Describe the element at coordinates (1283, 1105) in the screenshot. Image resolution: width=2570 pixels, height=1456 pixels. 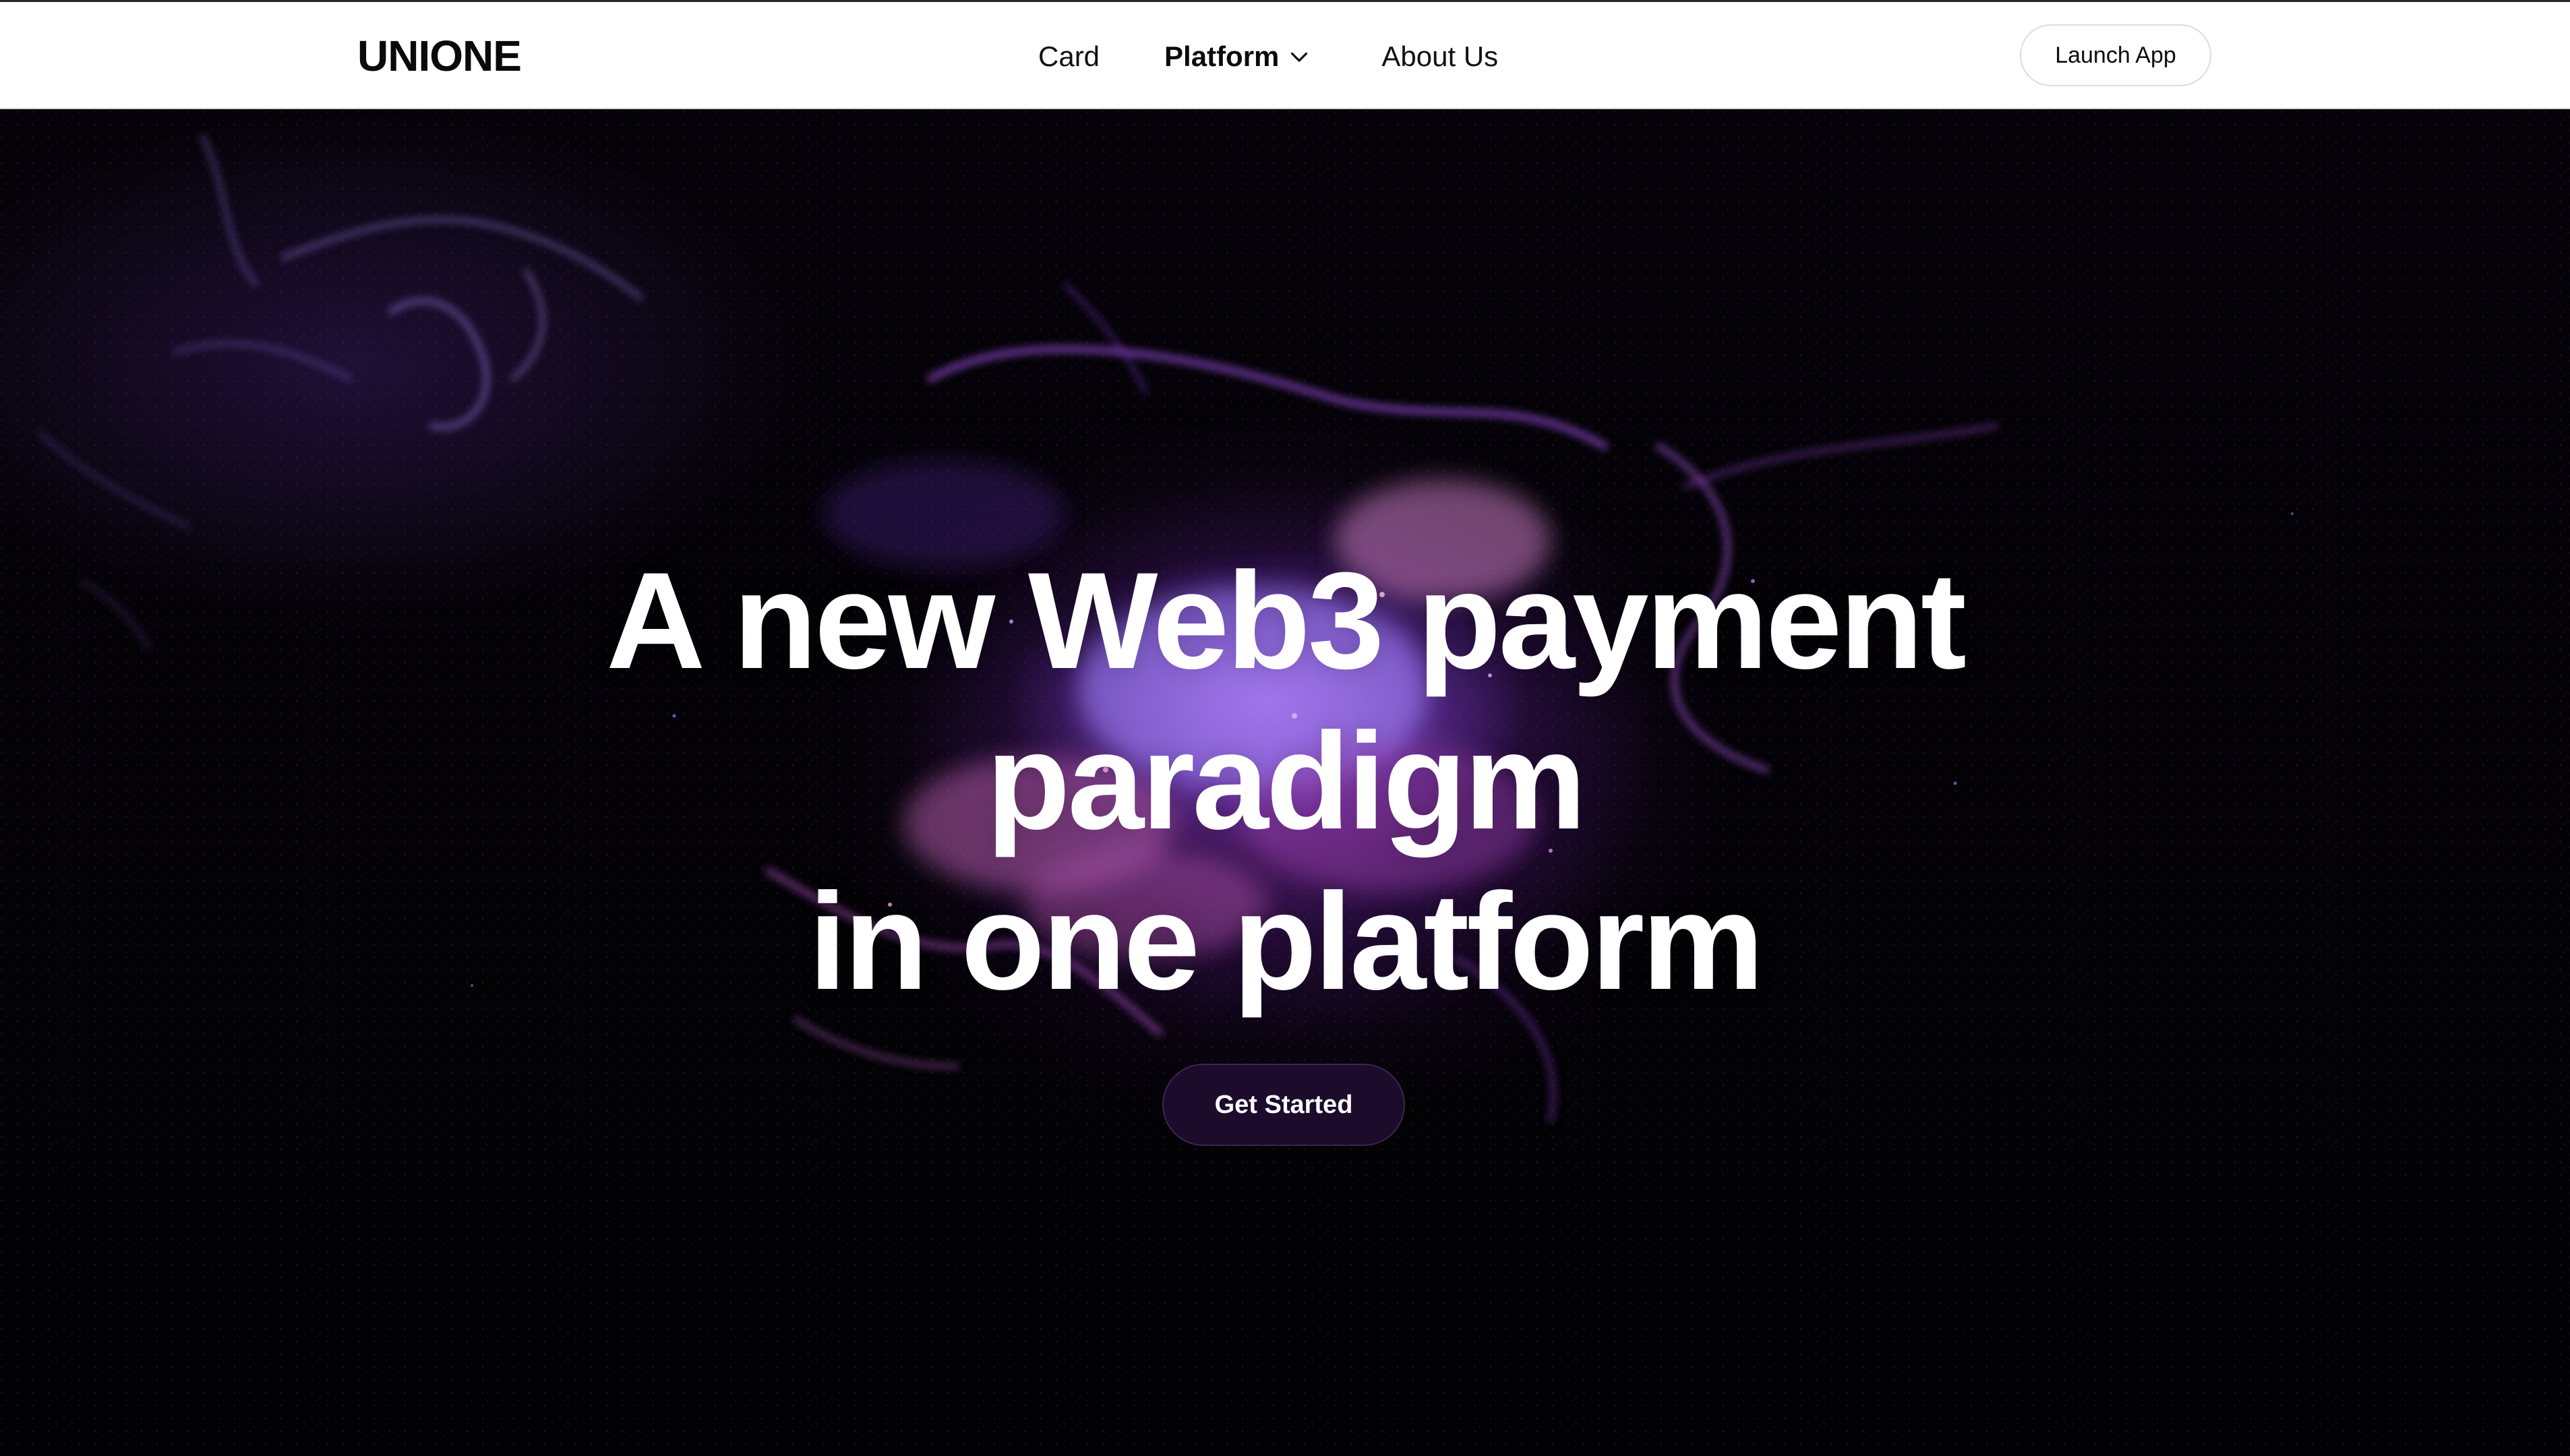
I see `get-started-button: Get Started` at that location.